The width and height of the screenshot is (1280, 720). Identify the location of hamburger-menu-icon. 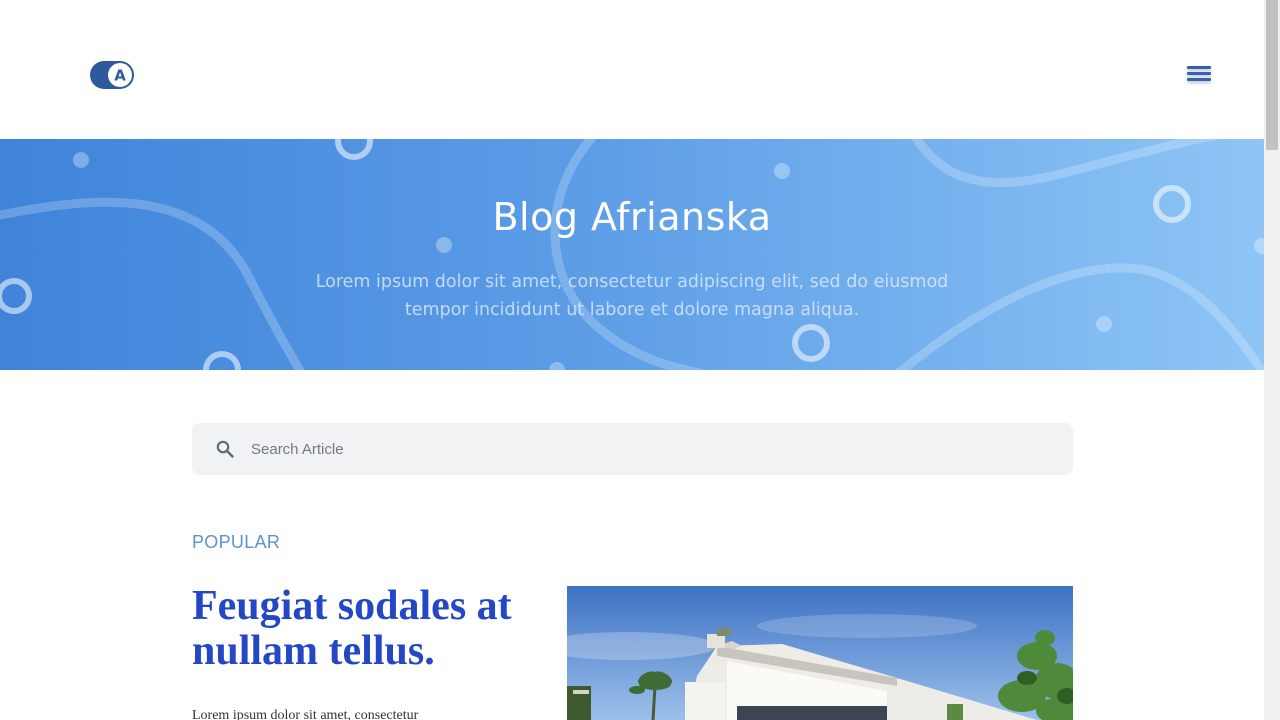
(1199, 76).